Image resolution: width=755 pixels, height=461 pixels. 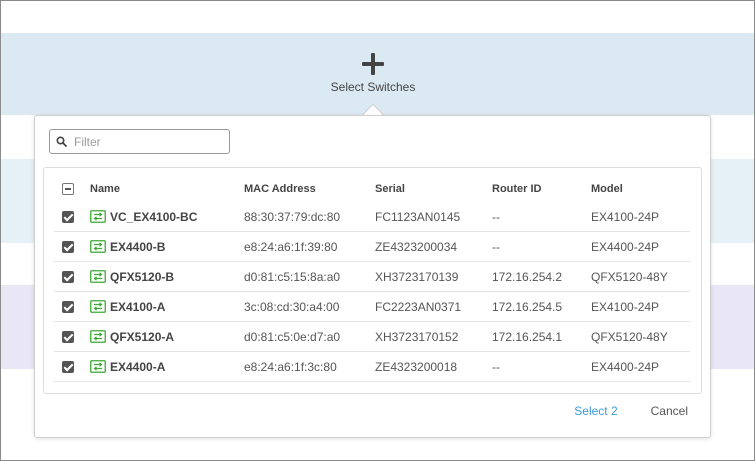 I want to click on switch-name-cell: QFX5120-B, so click(x=132, y=277).